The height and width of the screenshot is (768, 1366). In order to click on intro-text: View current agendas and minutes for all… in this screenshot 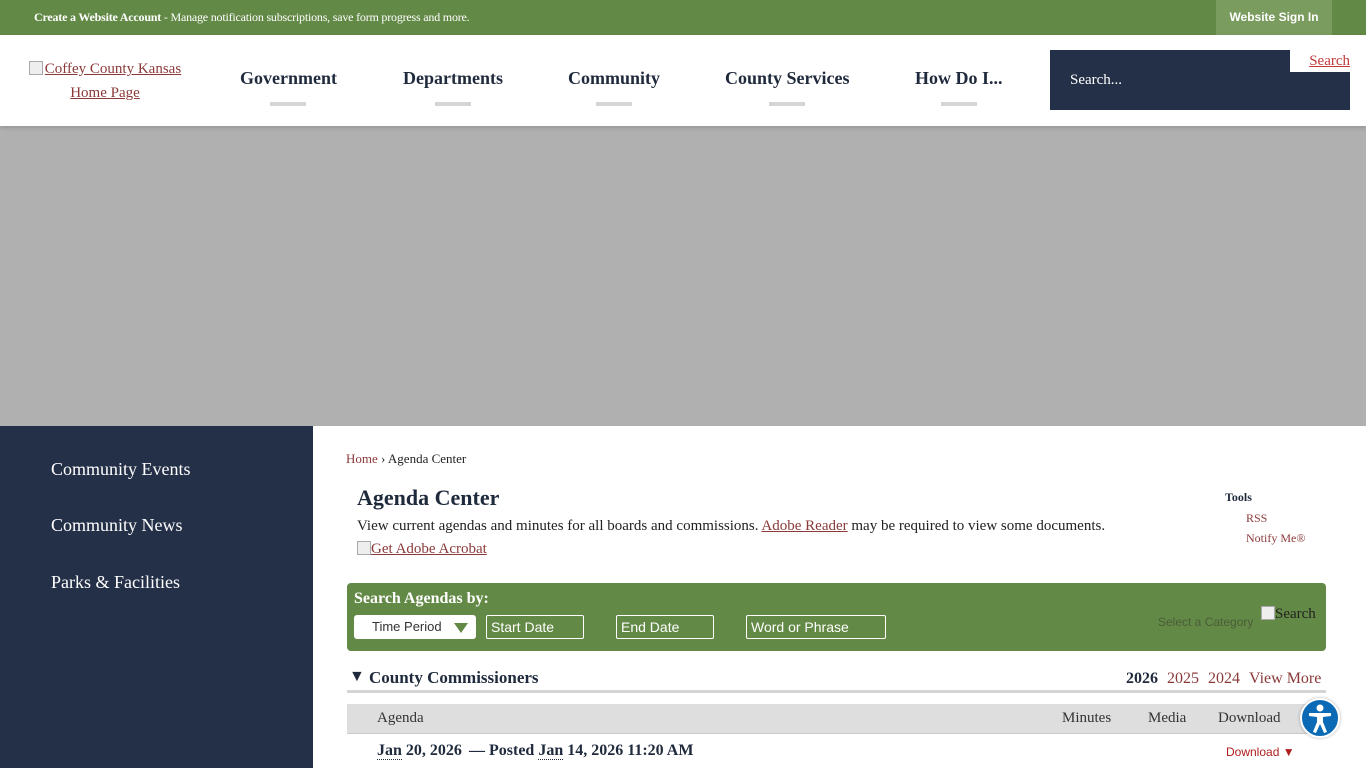, I will do `click(731, 526)`.